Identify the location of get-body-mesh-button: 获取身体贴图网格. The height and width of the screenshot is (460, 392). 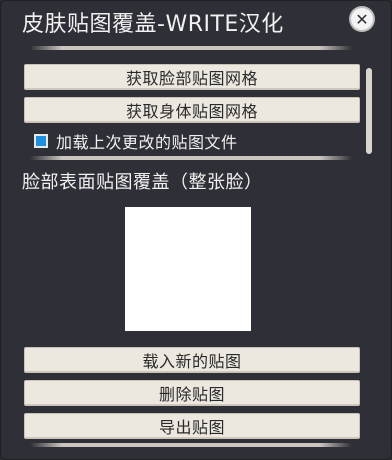
(192, 110).